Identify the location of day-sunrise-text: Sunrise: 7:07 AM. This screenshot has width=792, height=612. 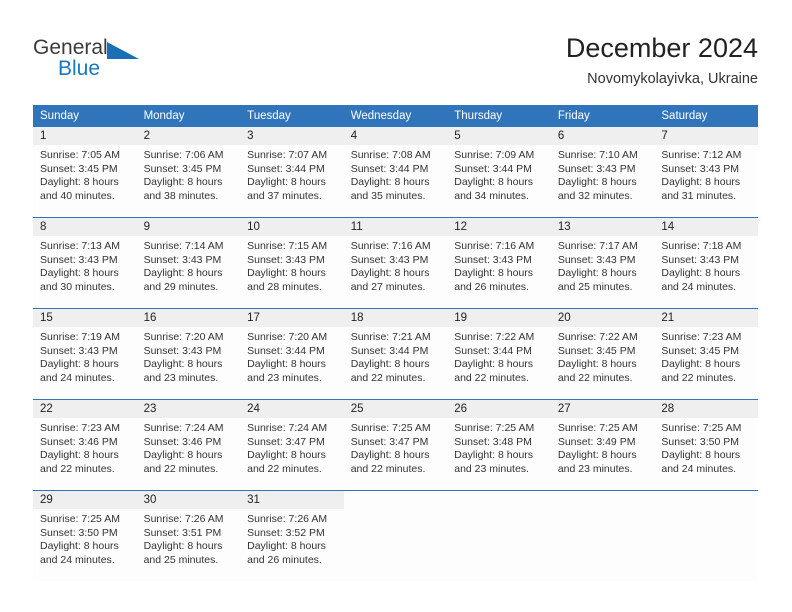
(287, 155).